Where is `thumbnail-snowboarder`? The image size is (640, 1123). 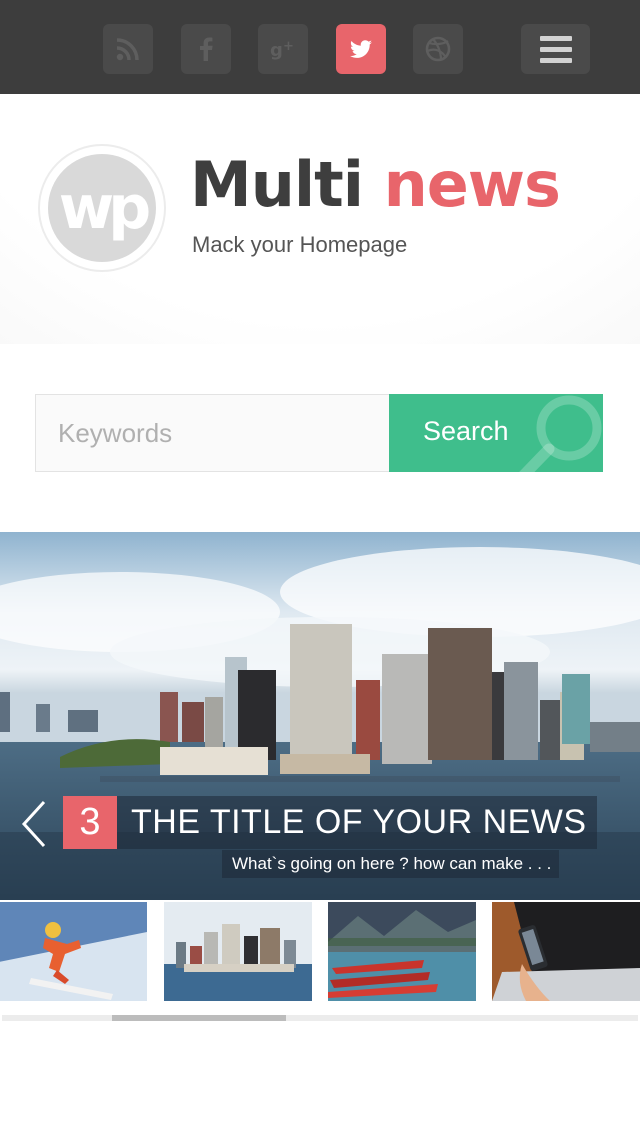 thumbnail-snowboarder is located at coordinates (73, 951).